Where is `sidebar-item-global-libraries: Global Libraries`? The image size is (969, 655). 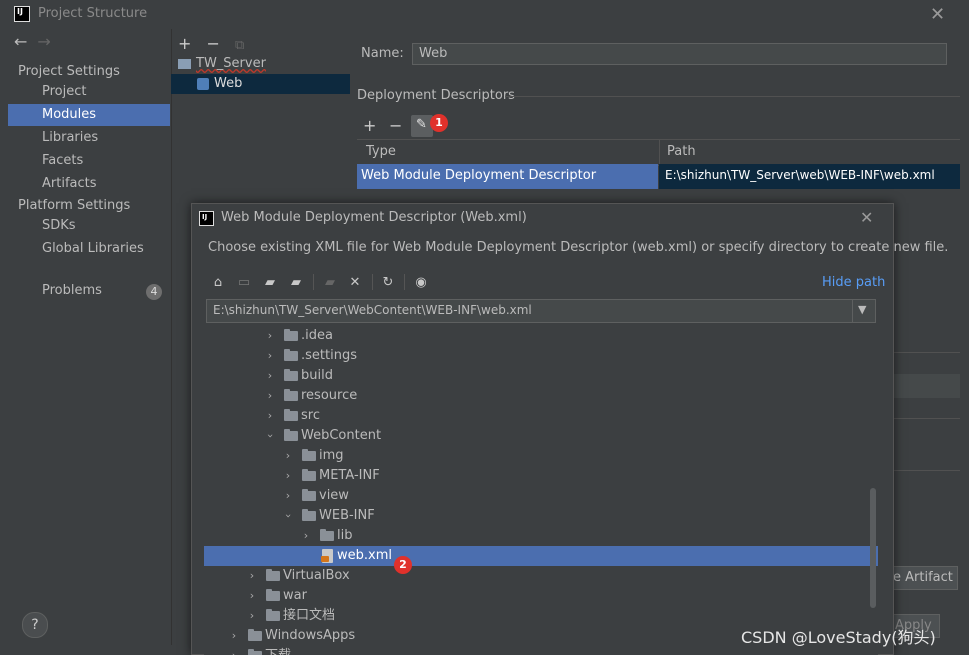 sidebar-item-global-libraries: Global Libraries is located at coordinates (89, 249).